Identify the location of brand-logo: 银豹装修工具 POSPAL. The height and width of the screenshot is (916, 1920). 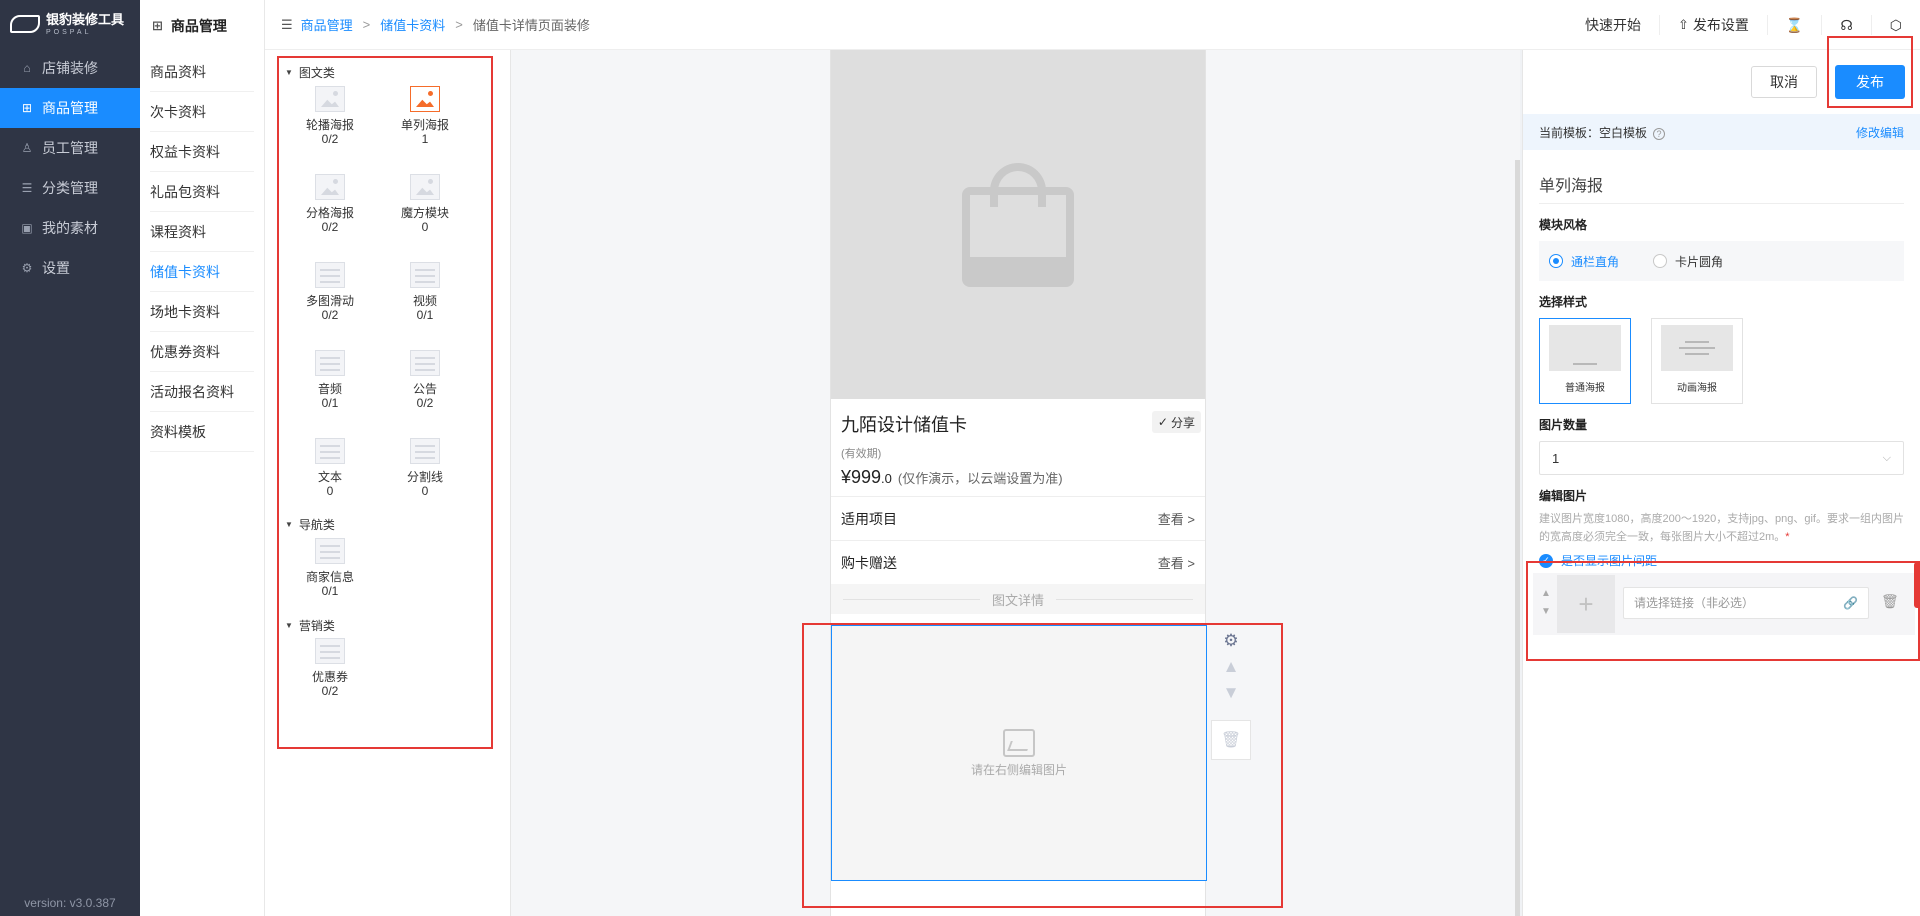
(70, 24).